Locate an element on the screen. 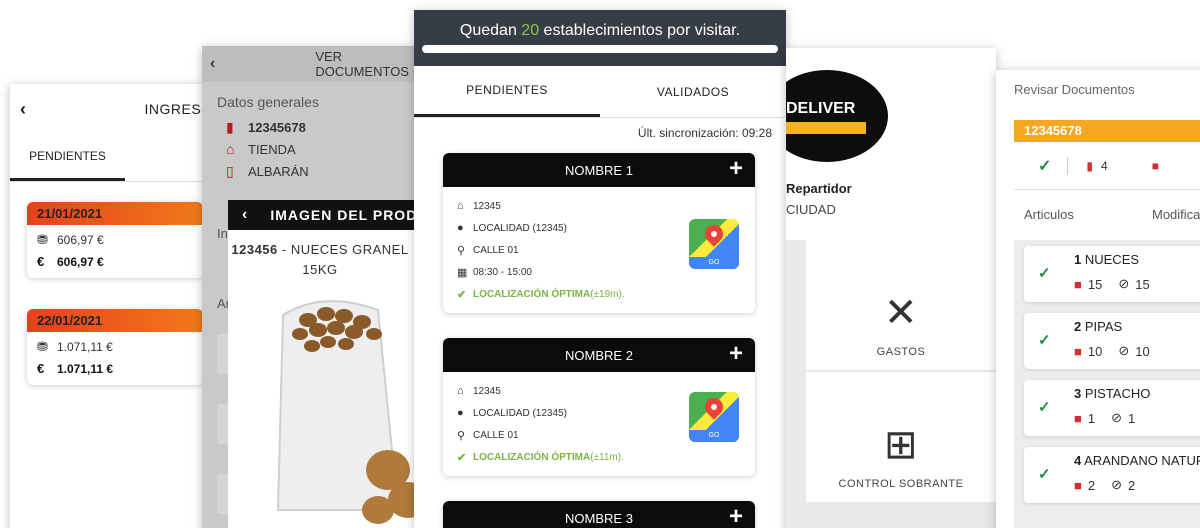 This screenshot has width=1200, height=528. article-label: ARANDANO NATURAL is located at coordinates (1142, 460).